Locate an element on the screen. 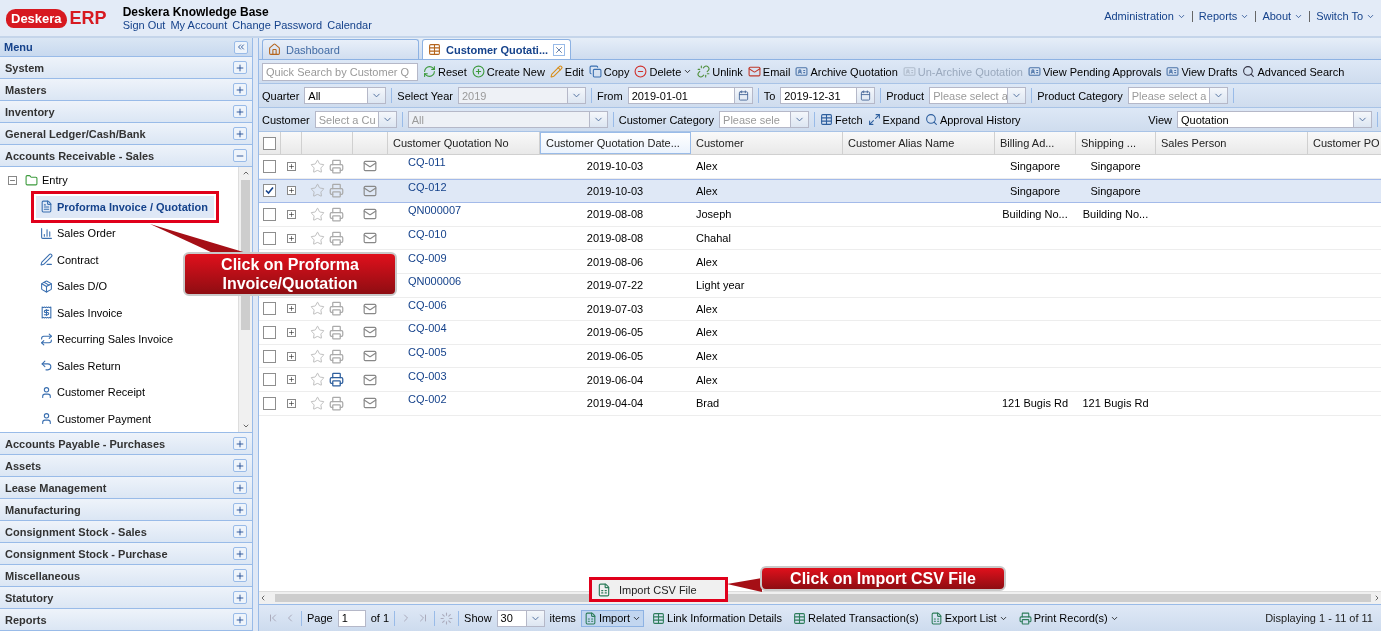 The height and width of the screenshot is (631, 1381). section-label: Inventory is located at coordinates (30, 111).